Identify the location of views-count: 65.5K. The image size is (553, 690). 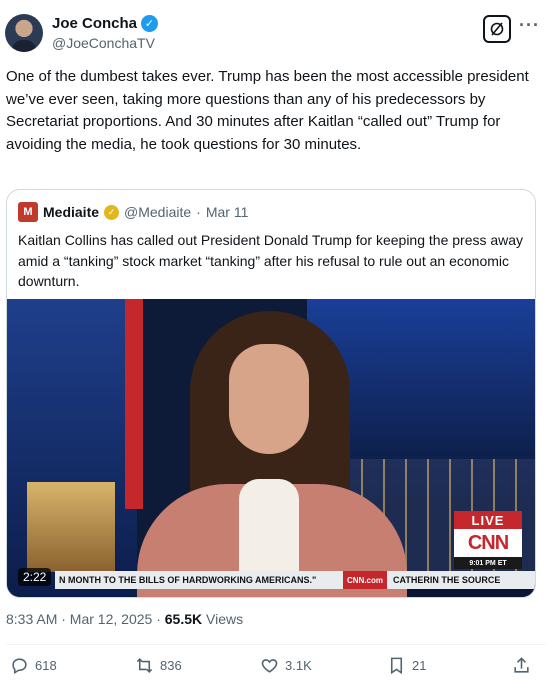
(183, 619).